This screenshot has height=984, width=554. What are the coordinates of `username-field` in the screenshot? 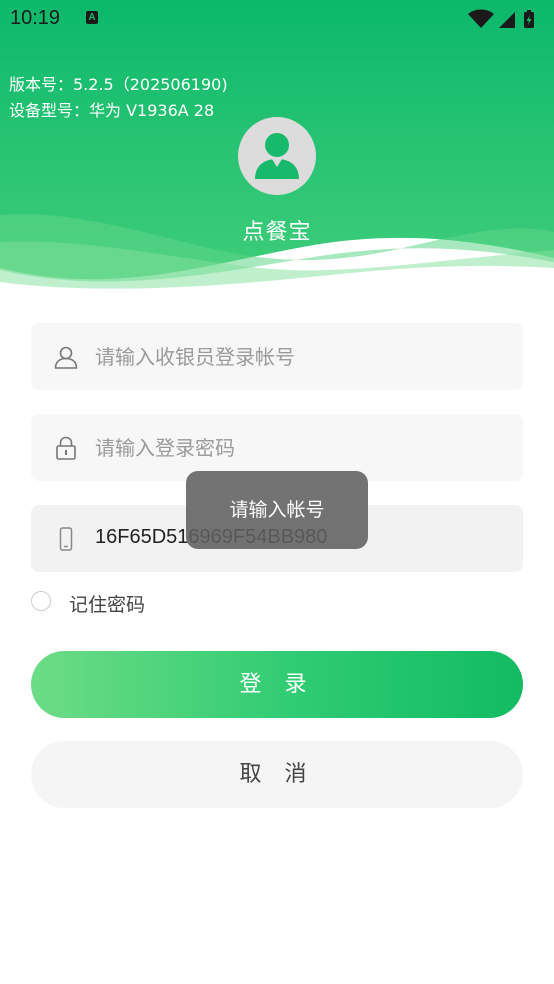 It's located at (277, 356).